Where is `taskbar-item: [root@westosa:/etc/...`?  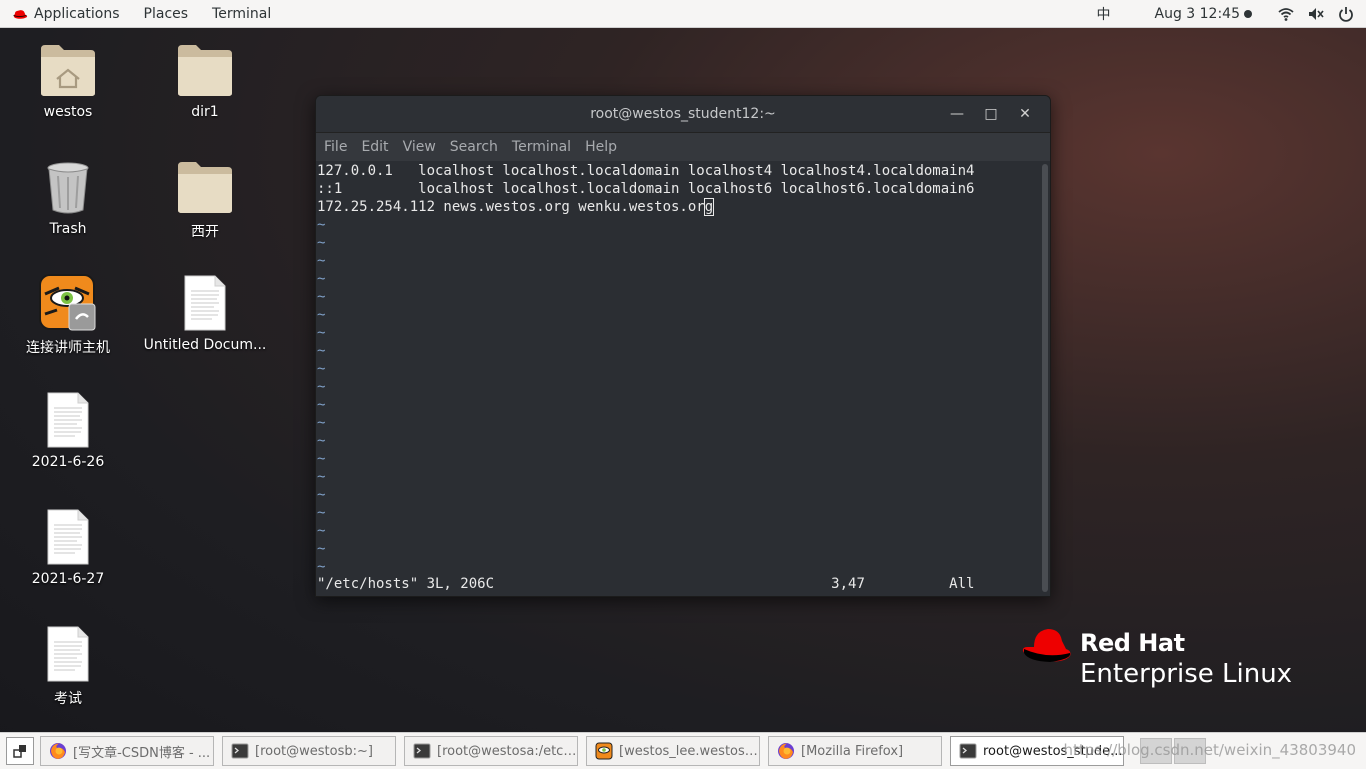 taskbar-item: [root@westosa:/etc/... is located at coordinates (491, 751).